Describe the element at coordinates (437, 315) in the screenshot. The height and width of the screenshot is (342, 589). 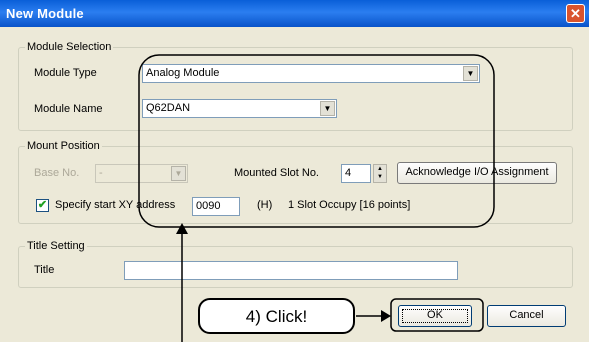
I see `ok-highlight` at that location.